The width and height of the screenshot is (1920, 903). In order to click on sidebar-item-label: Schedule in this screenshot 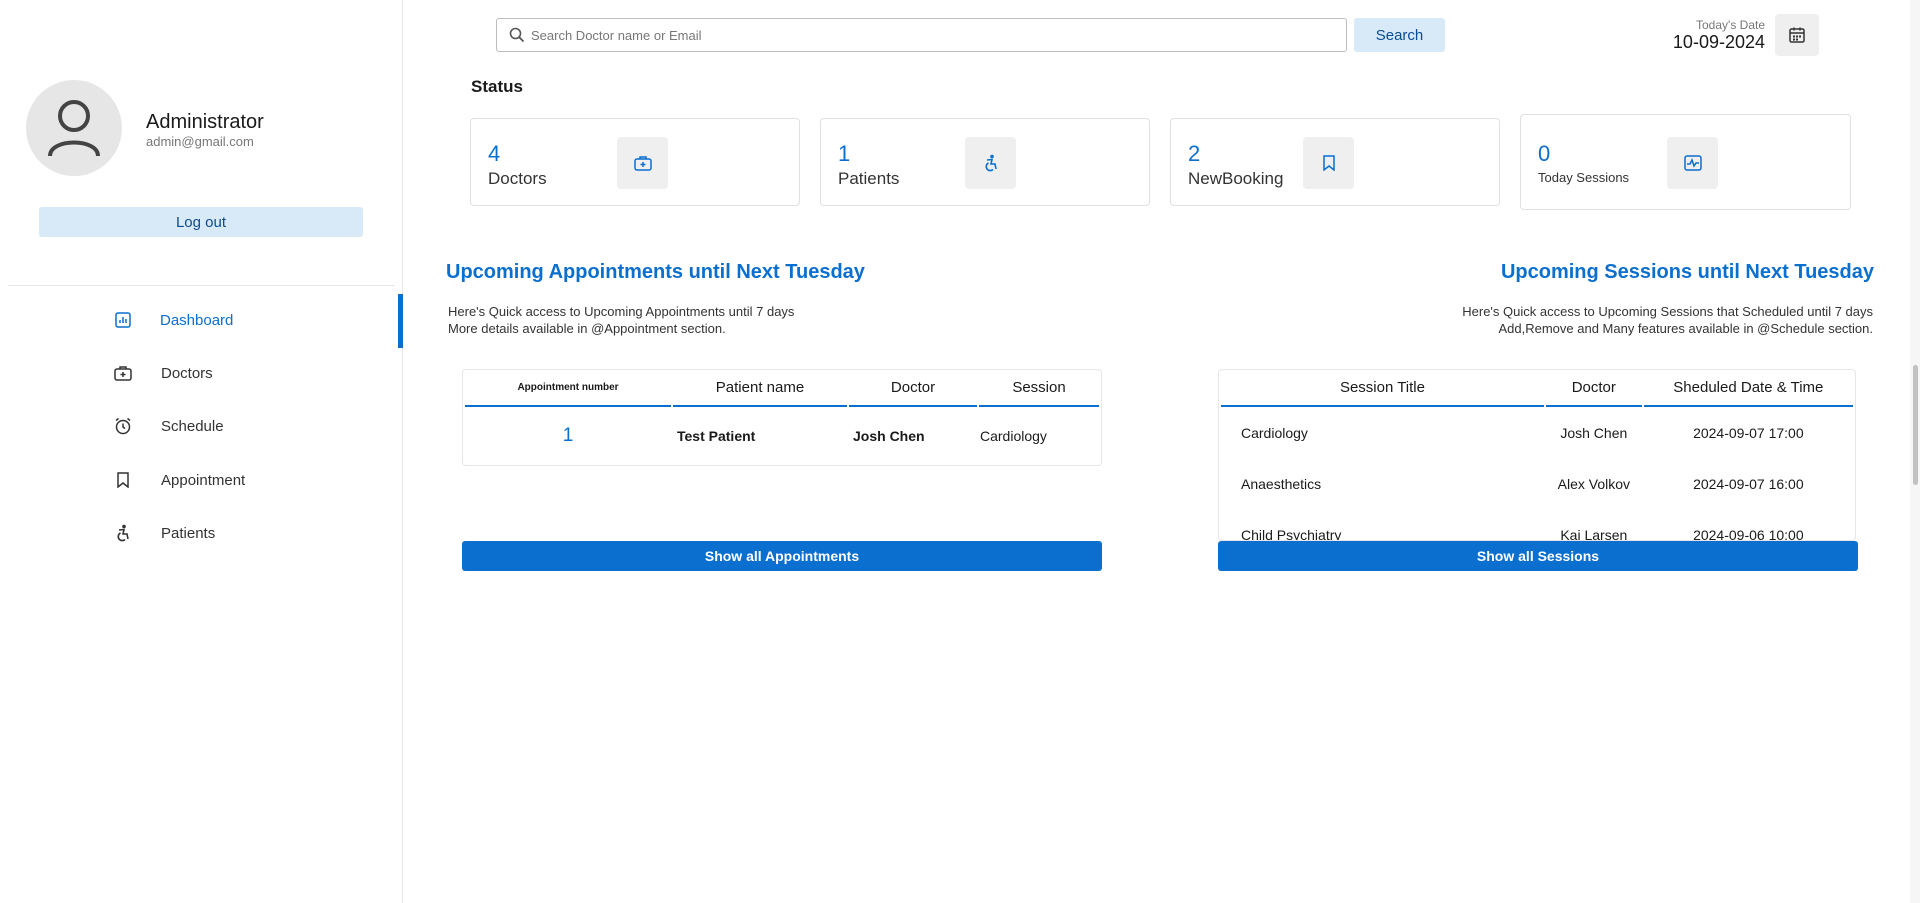, I will do `click(192, 426)`.